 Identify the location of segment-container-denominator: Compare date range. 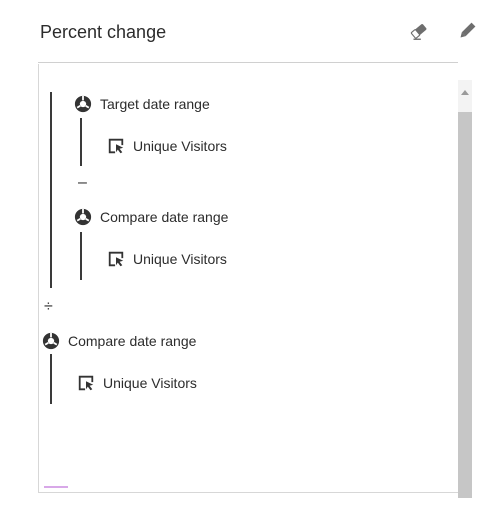
(119, 341).